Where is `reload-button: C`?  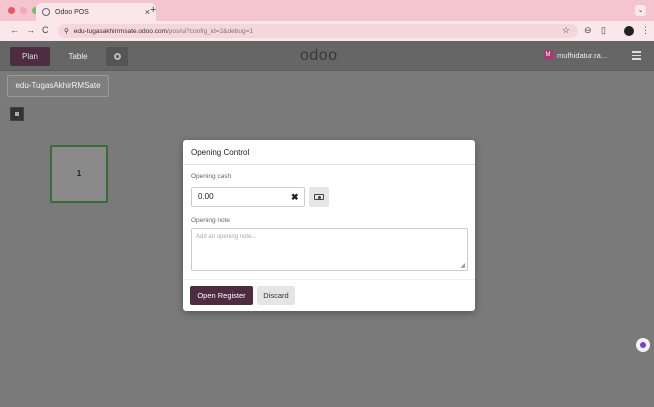 reload-button: C is located at coordinates (45, 30).